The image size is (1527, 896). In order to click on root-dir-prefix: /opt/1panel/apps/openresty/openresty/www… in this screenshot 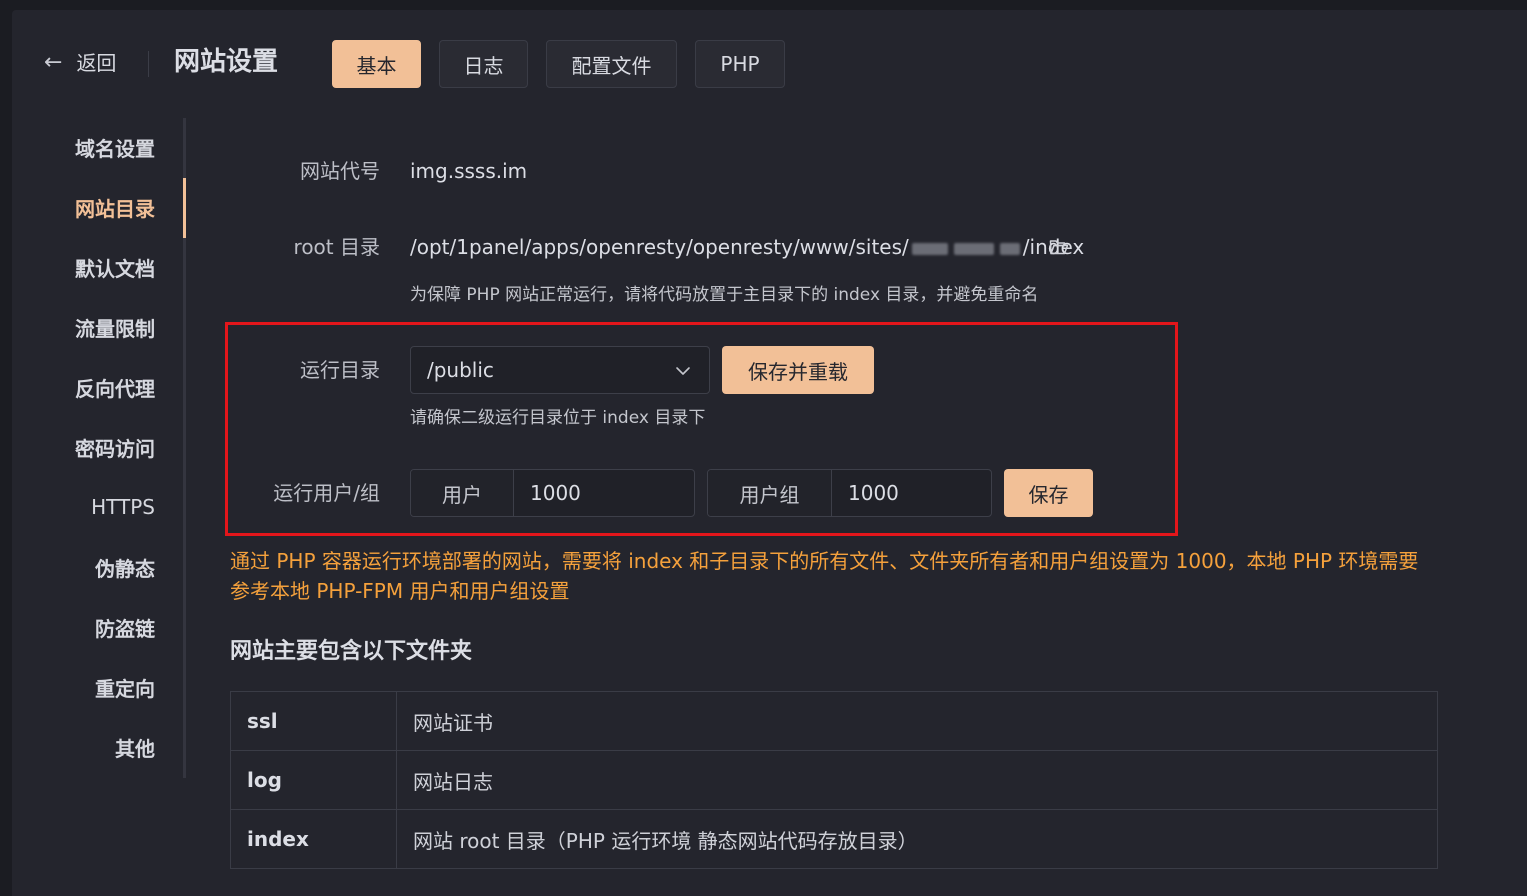, I will do `click(659, 247)`.